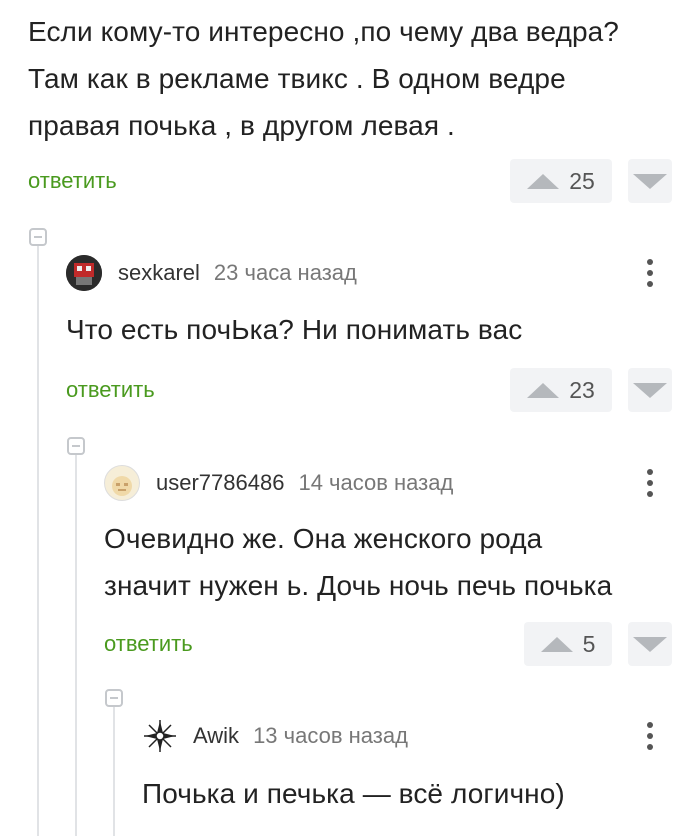 The image size is (700, 836). What do you see at coordinates (220, 483) in the screenshot?
I see `username: user7786486` at bounding box center [220, 483].